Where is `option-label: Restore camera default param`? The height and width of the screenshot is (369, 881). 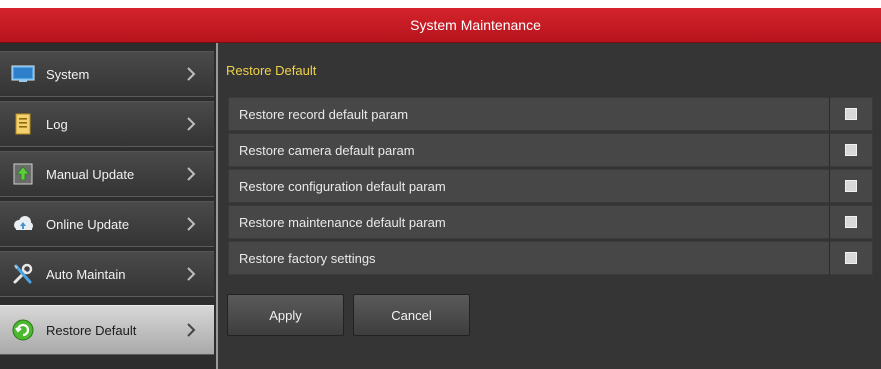
option-label: Restore camera default param is located at coordinates (327, 150).